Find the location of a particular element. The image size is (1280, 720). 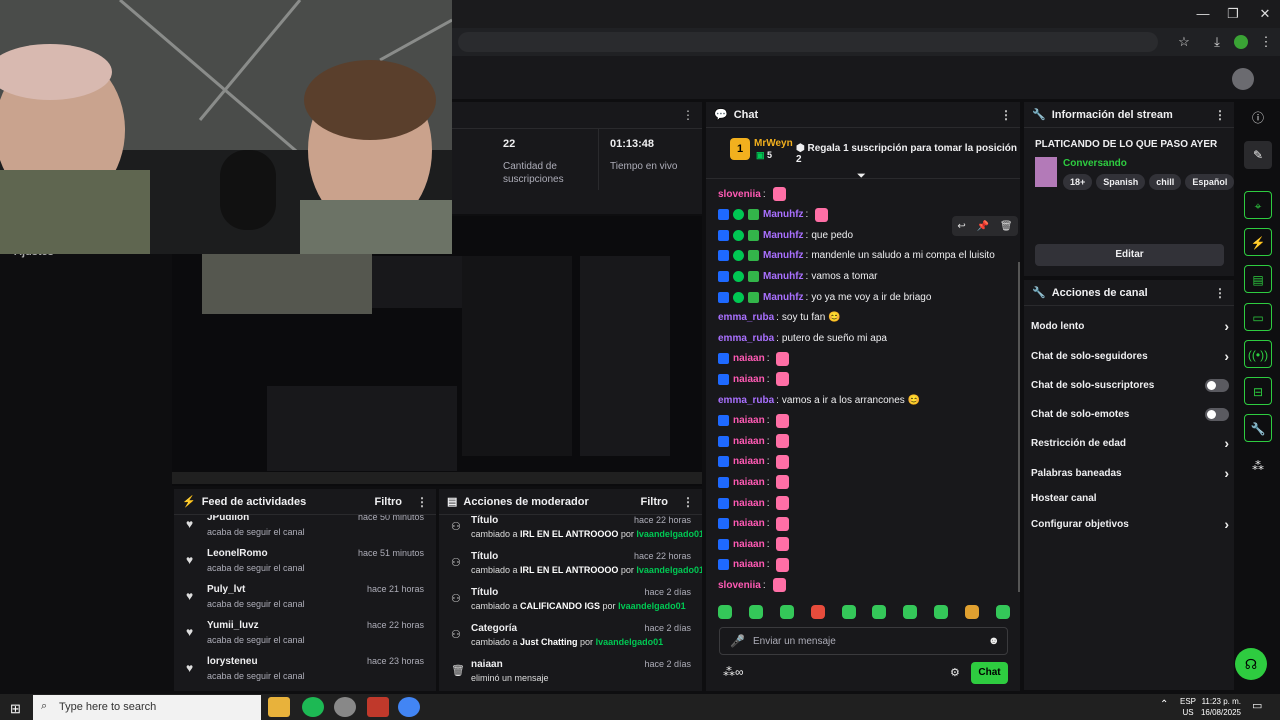

profile-icon is located at coordinates (1241, 42).